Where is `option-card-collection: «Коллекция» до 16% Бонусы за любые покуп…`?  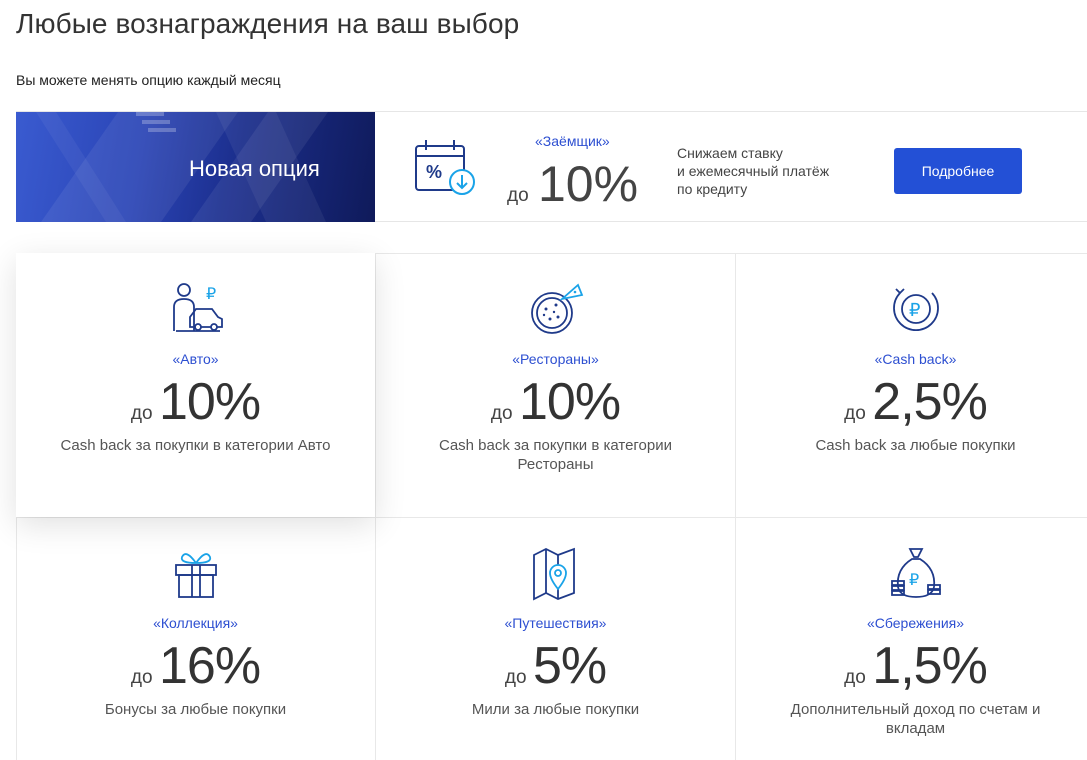
option-card-collection: «Коллекция» до 16% Бонусы за любые покуп… is located at coordinates (195, 638).